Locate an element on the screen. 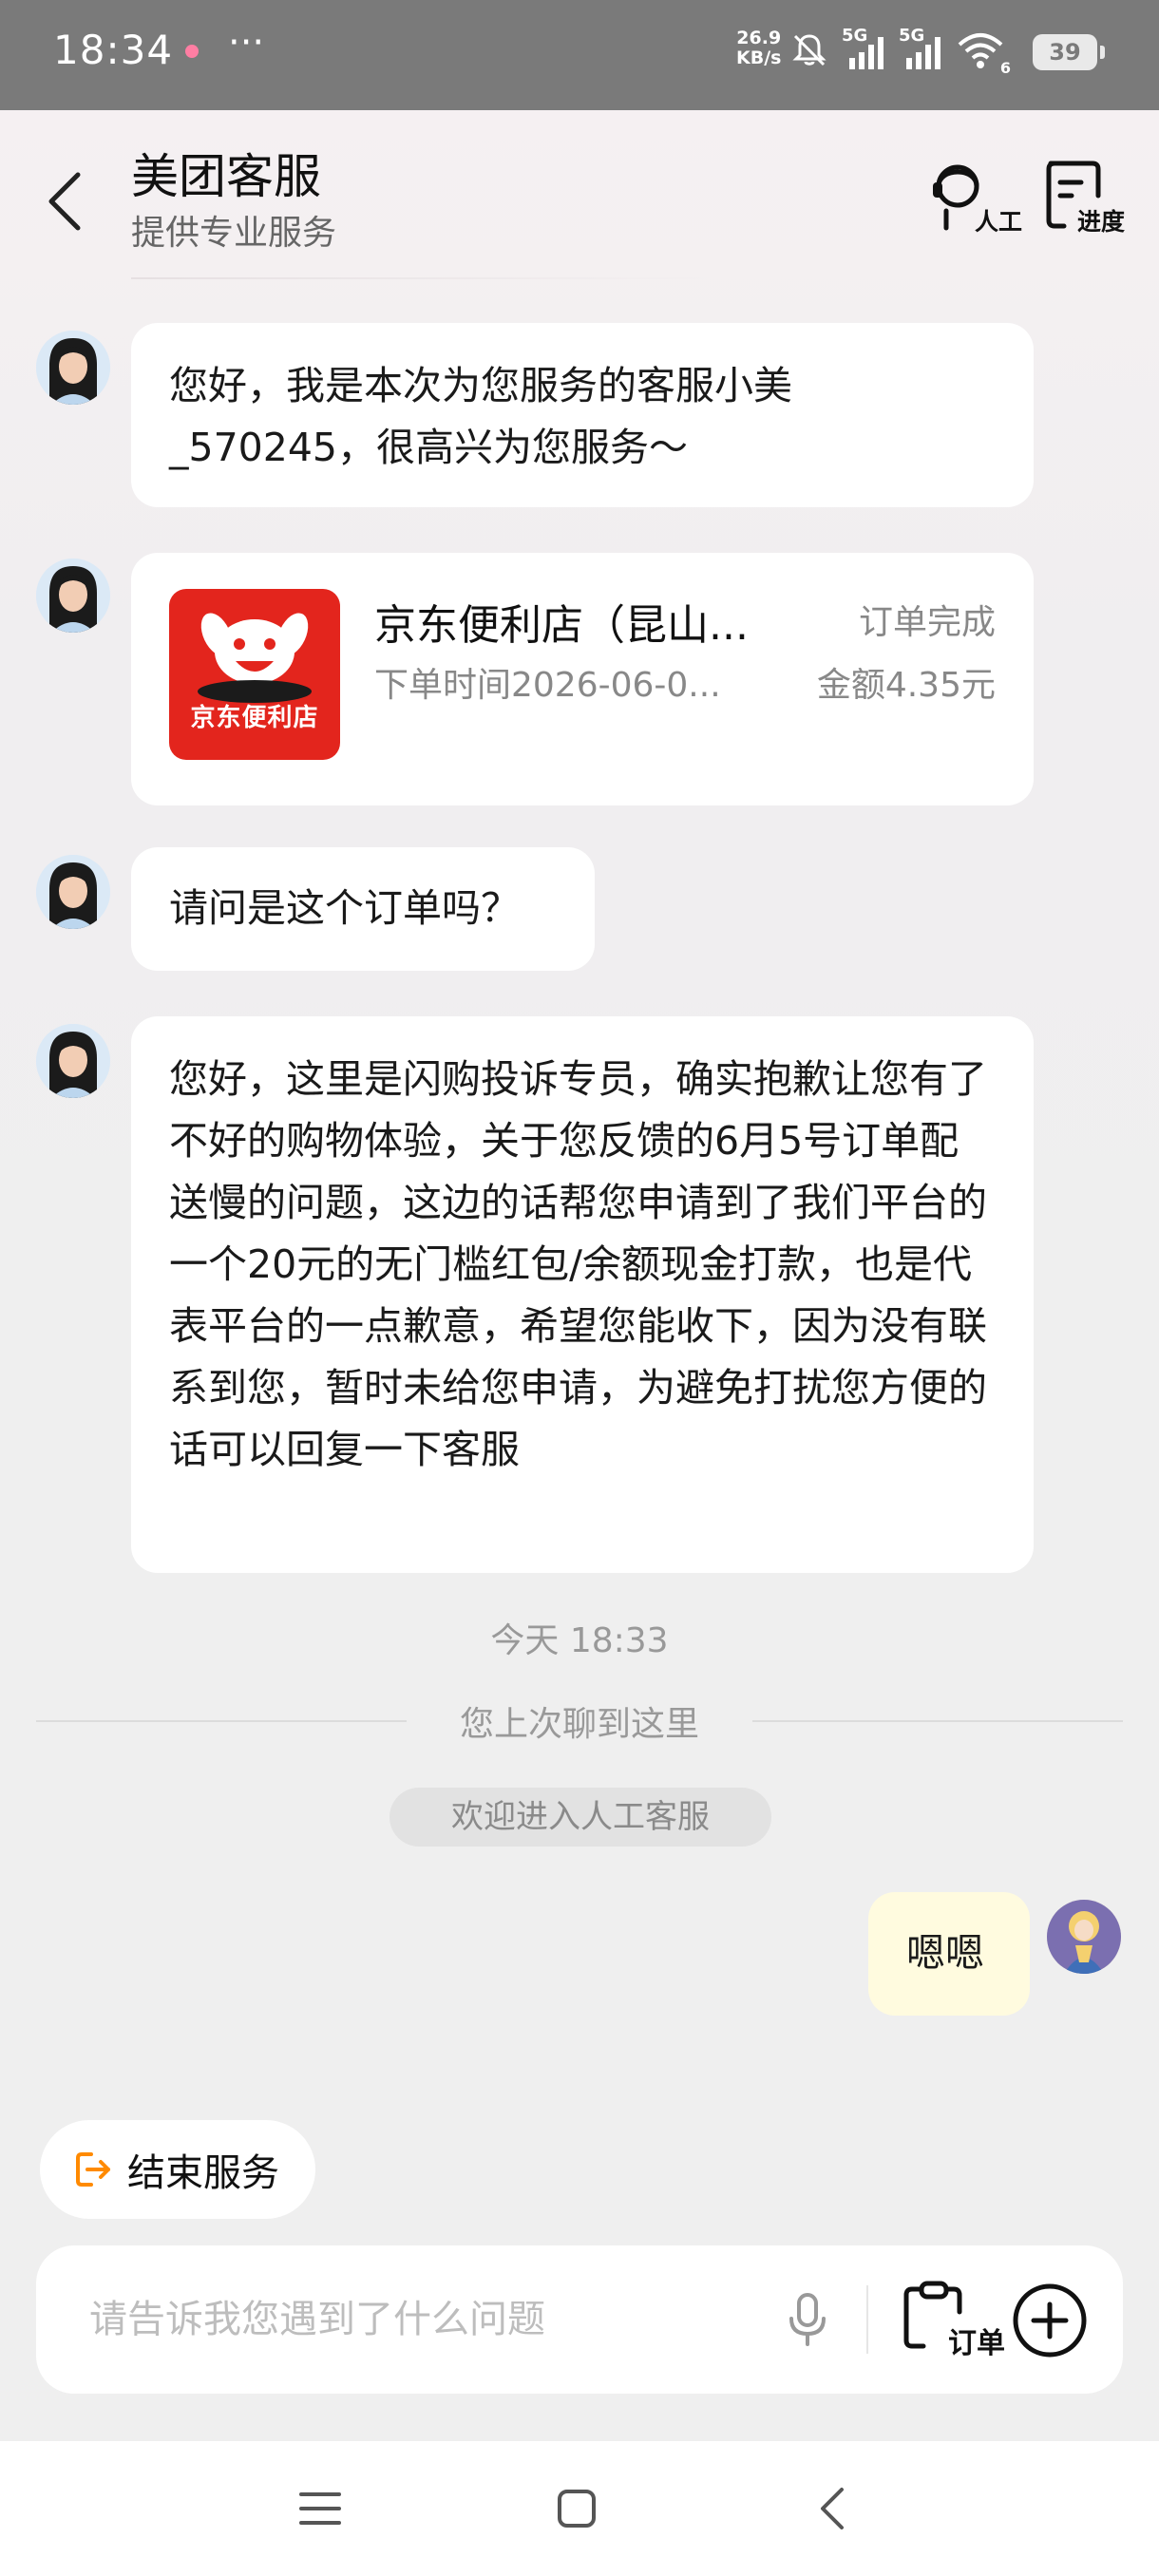  nav-back-icon is located at coordinates (832, 2508).